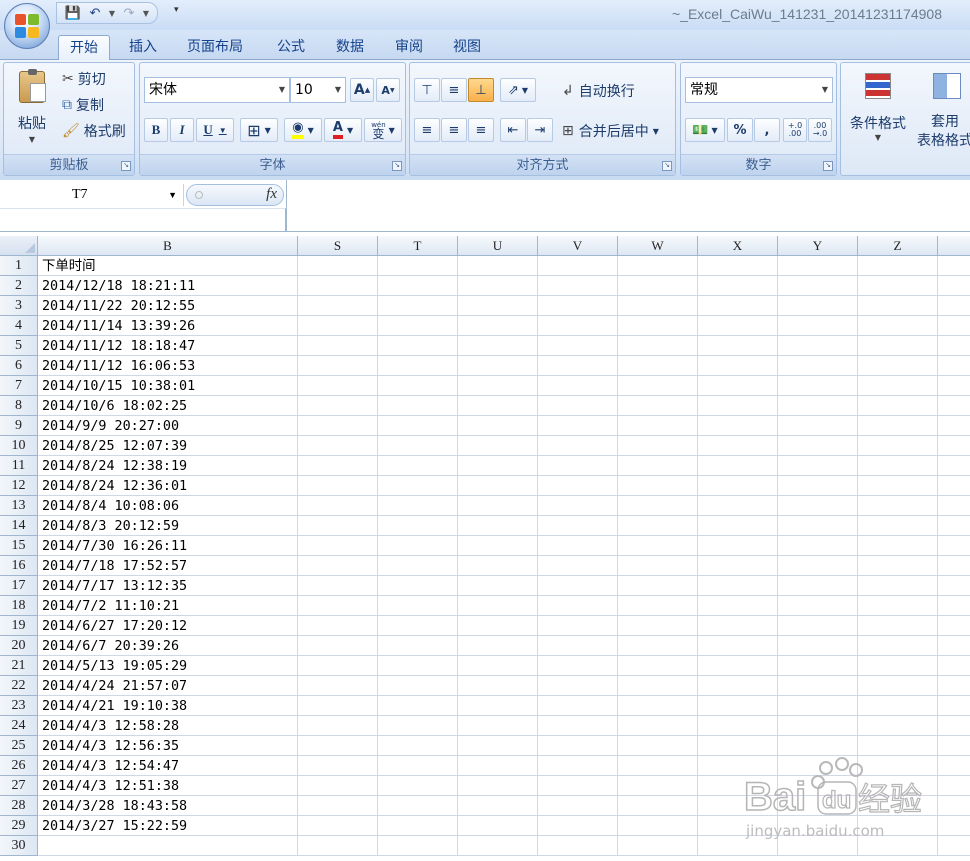  Describe the element at coordinates (84, 48) in the screenshot. I see `tab-home: 开始` at that location.